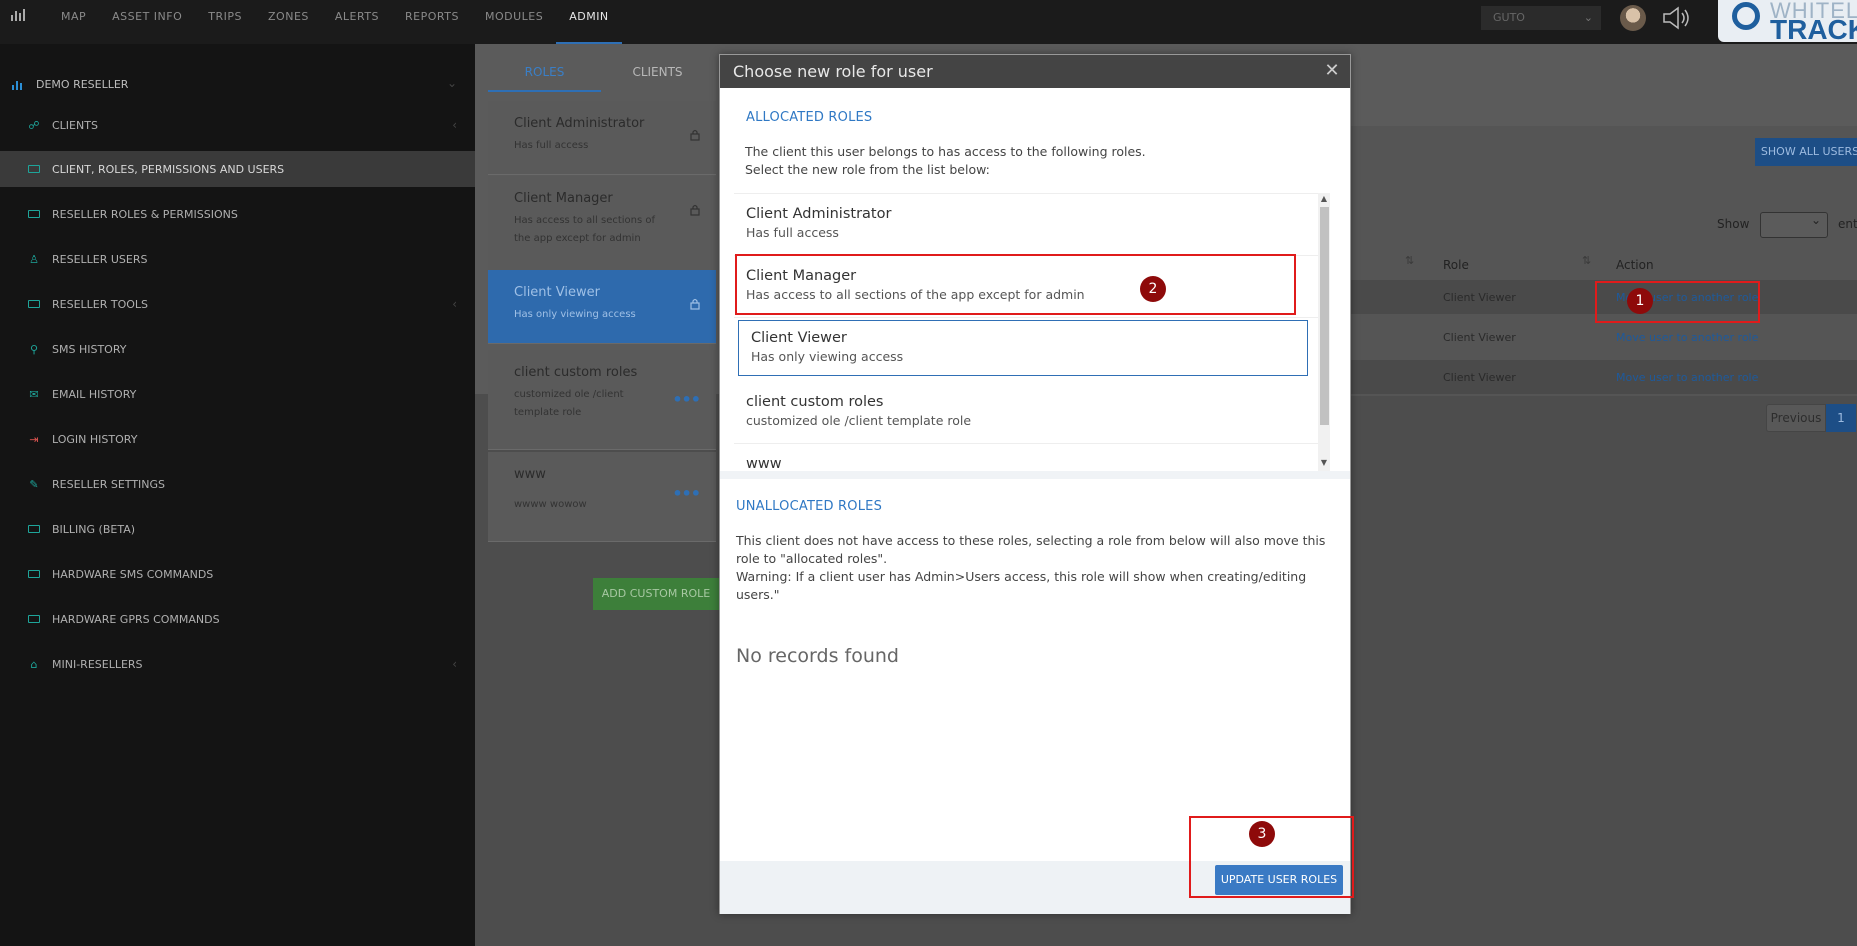 The height and width of the screenshot is (946, 1857). Describe the element at coordinates (34, 484) in the screenshot. I see `wrench-icon: ✎` at that location.